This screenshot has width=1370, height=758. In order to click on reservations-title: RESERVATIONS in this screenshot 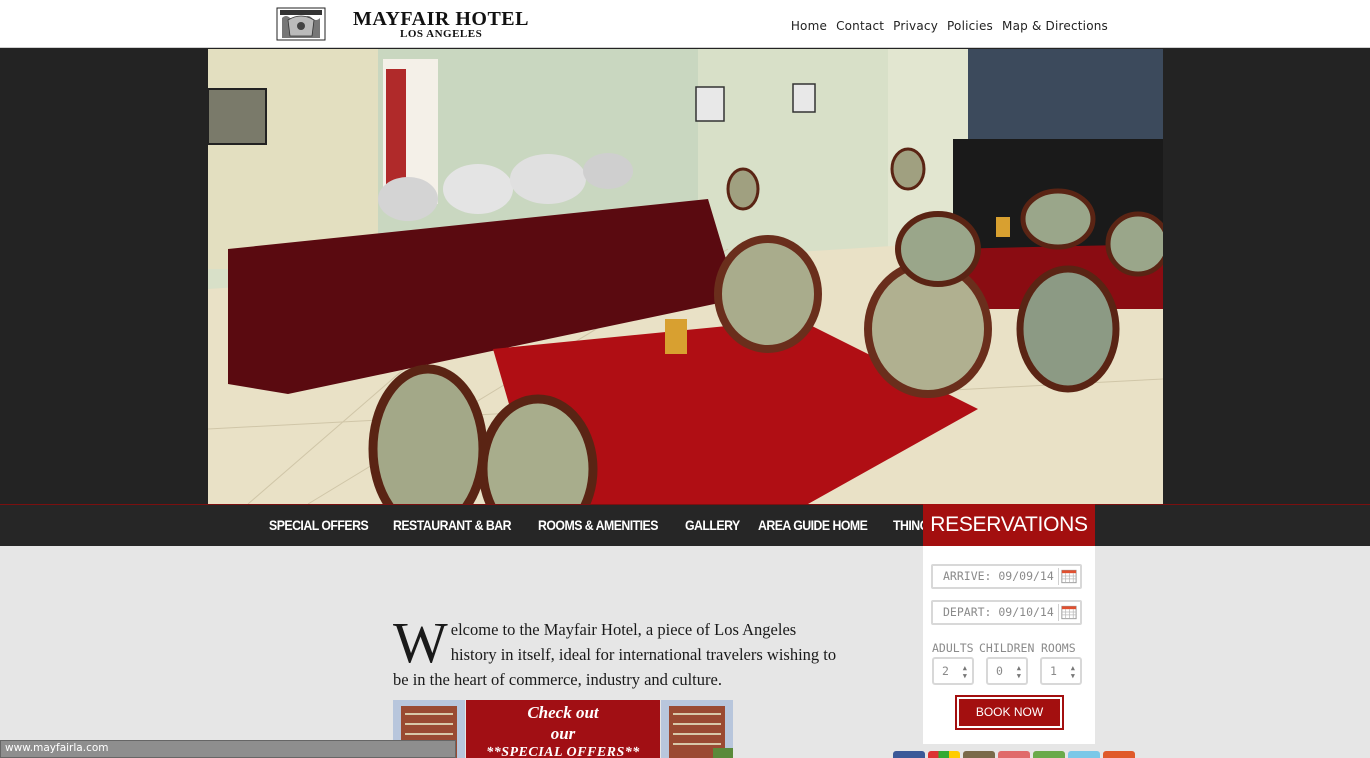, I will do `click(1009, 525)`.